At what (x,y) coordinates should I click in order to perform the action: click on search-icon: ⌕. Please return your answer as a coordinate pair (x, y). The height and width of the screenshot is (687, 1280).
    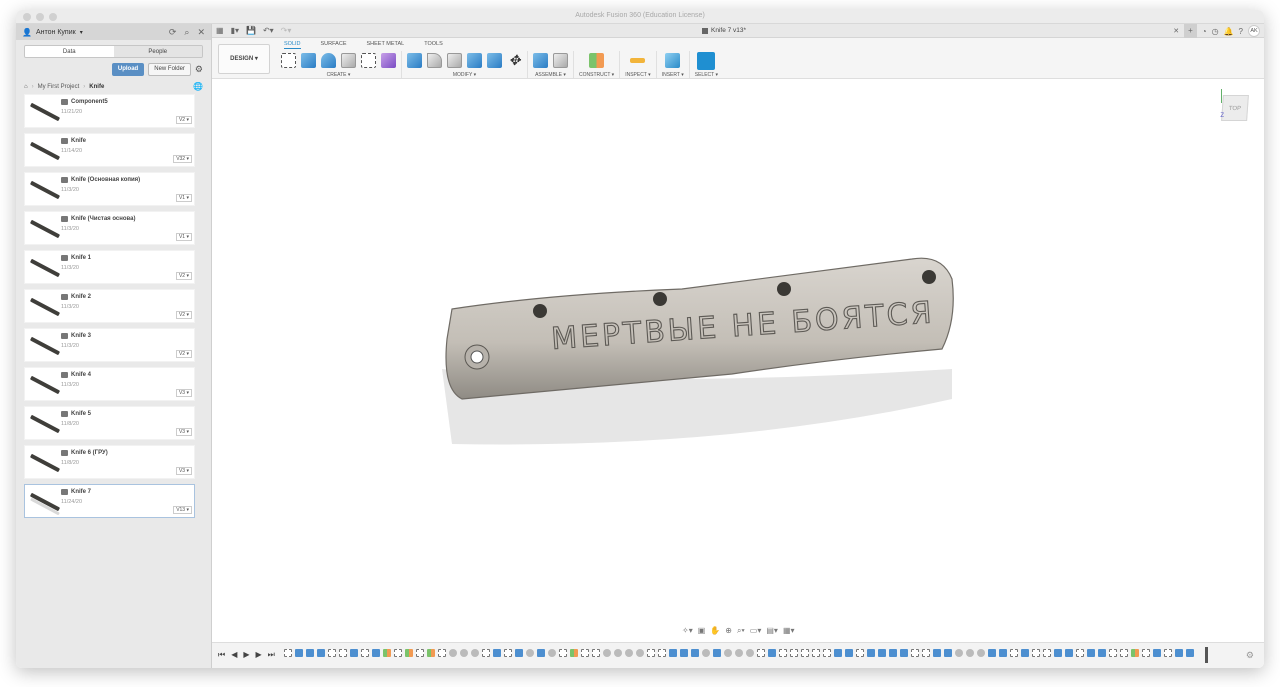
    Looking at the image, I should click on (186, 32).